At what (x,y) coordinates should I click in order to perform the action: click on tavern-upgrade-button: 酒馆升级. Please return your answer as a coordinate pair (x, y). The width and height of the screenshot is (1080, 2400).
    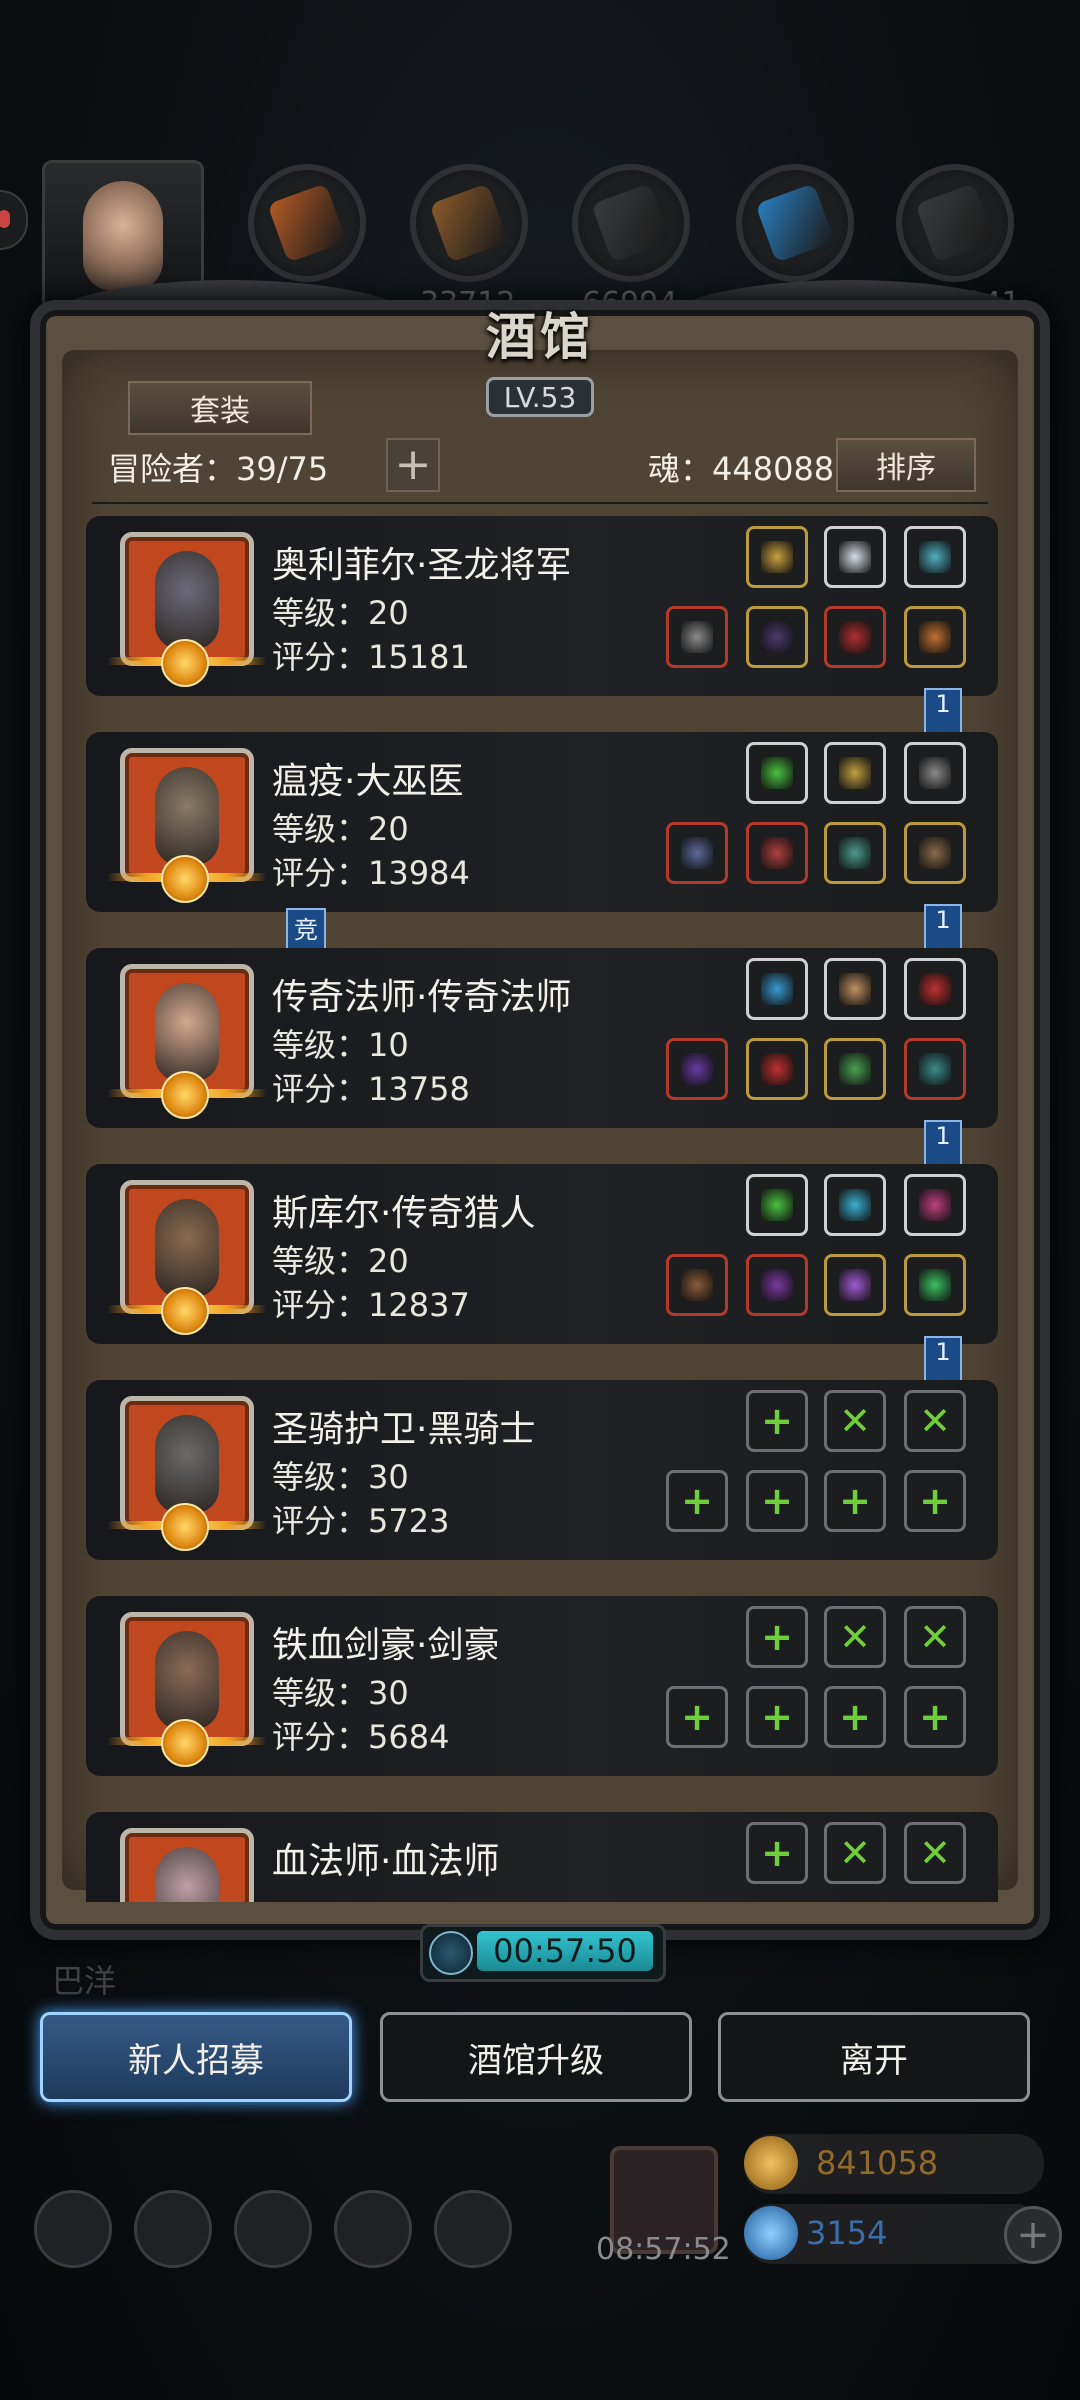
    Looking at the image, I should click on (536, 2057).